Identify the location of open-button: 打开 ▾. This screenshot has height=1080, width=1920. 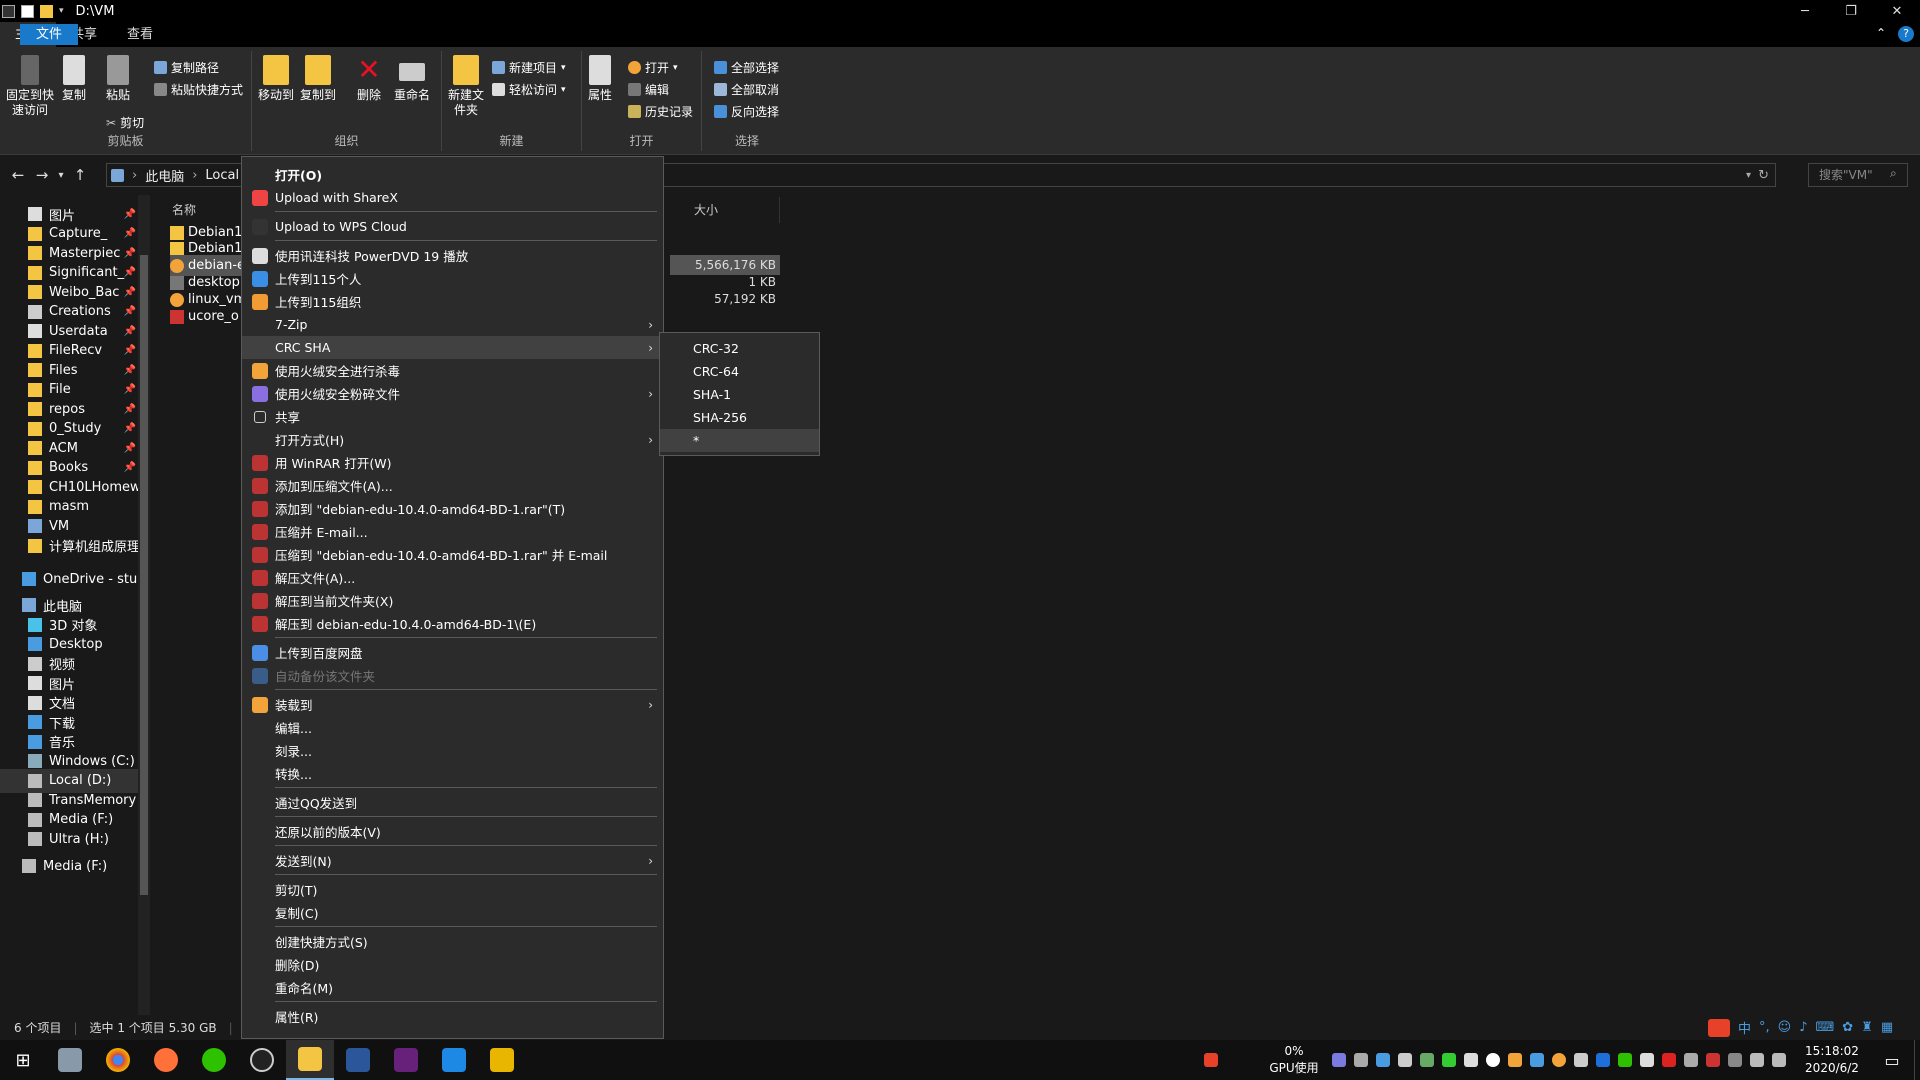
(653, 67).